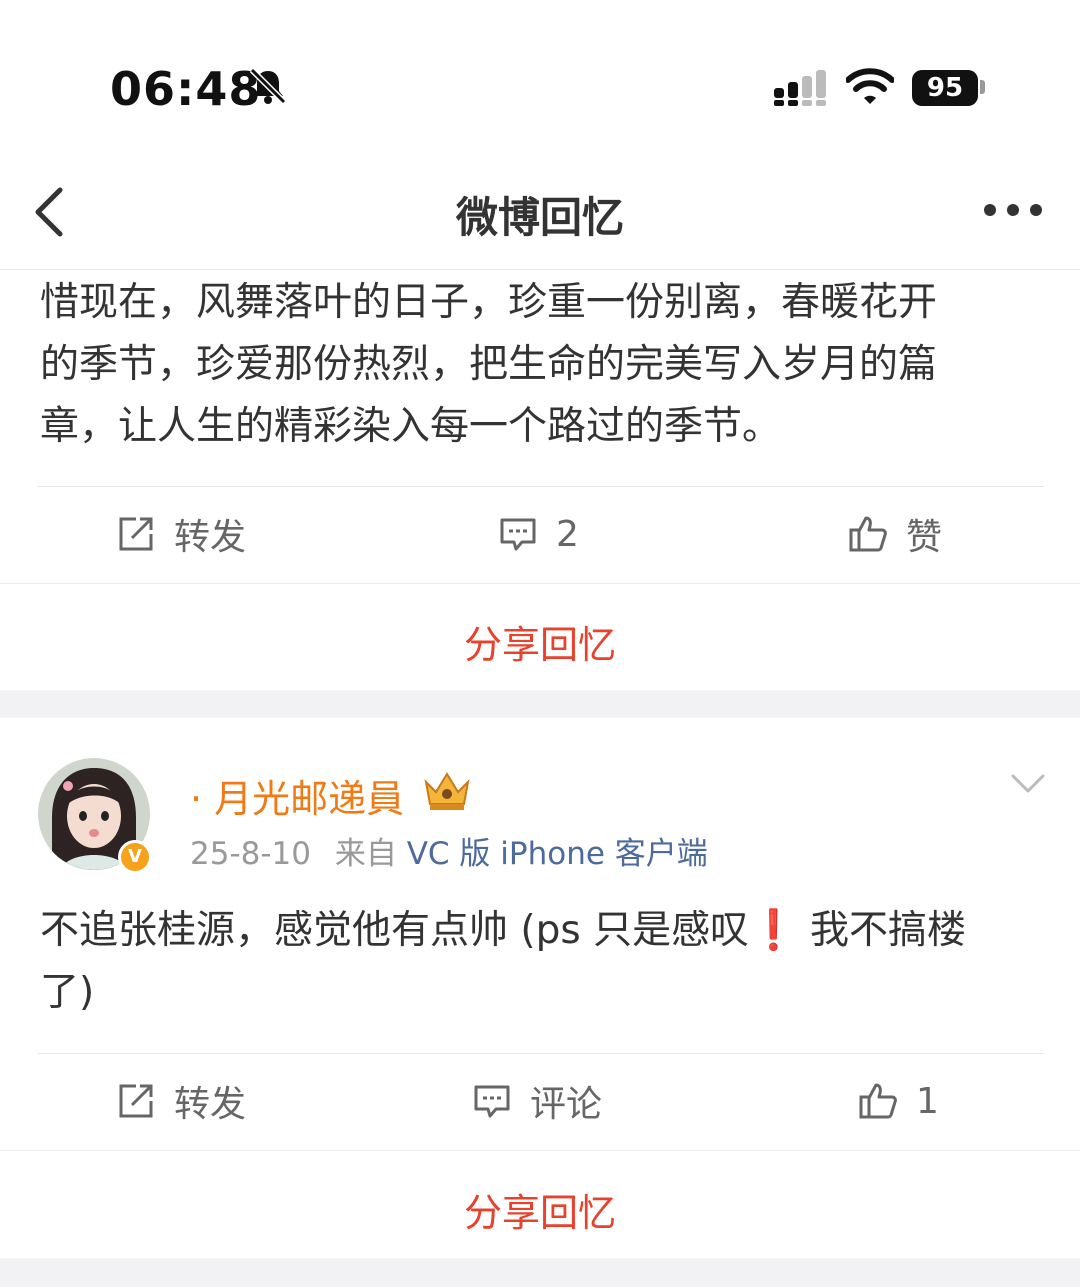  What do you see at coordinates (447, 791) in the screenshot?
I see `crown-badge-icon` at bounding box center [447, 791].